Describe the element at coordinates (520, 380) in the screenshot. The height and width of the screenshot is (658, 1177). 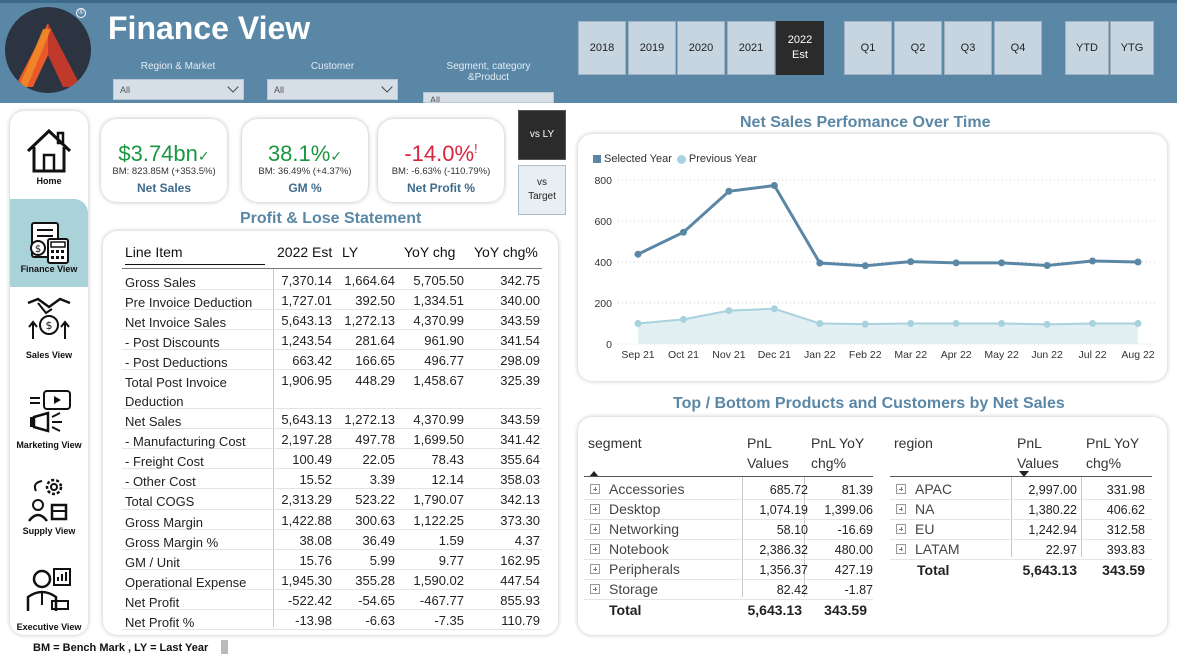
I see `pnl-cell: 325.39` at that location.